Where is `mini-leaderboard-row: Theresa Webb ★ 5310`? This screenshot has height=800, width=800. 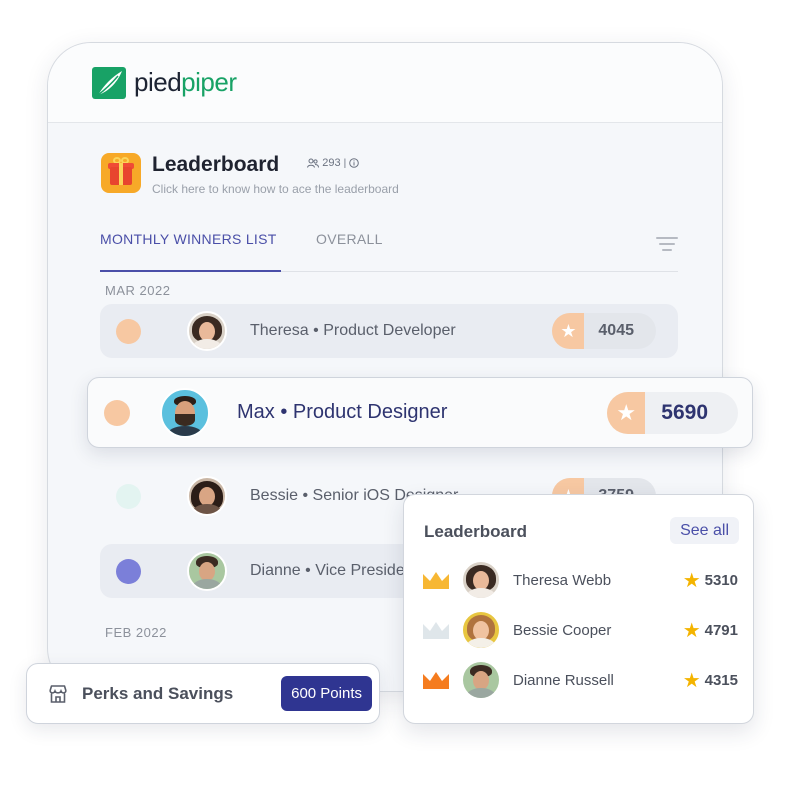
mini-leaderboard-row: Theresa Webb ★ 5310 is located at coordinates (581, 580).